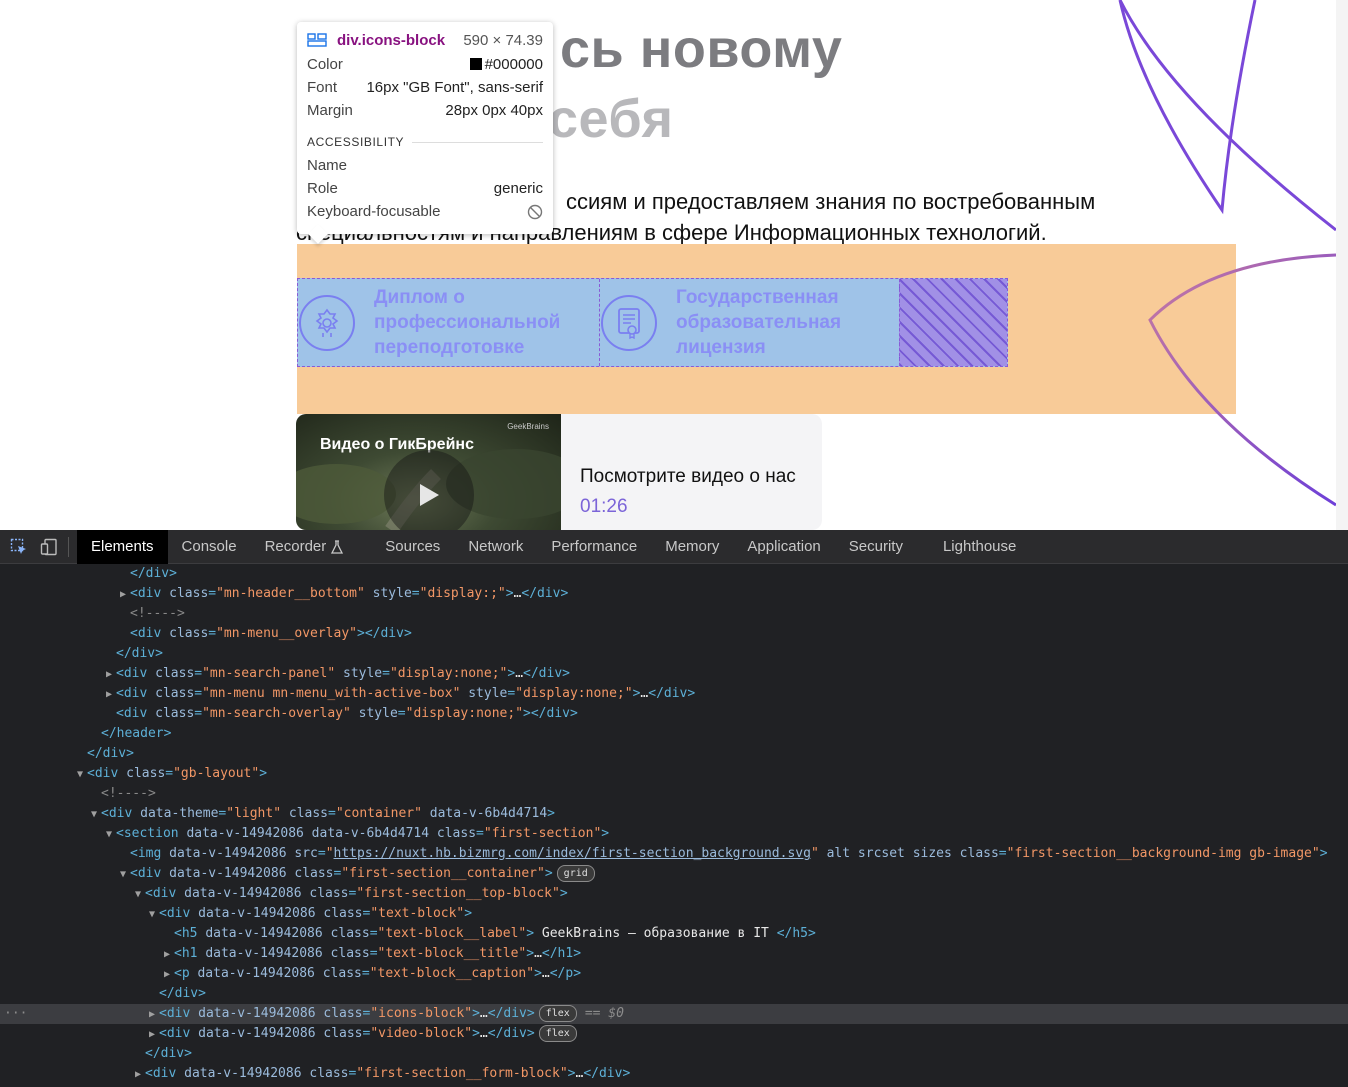  What do you see at coordinates (759, 322) in the screenshot?
I see `icon-label-license: Государственная образовательная лицензия` at bounding box center [759, 322].